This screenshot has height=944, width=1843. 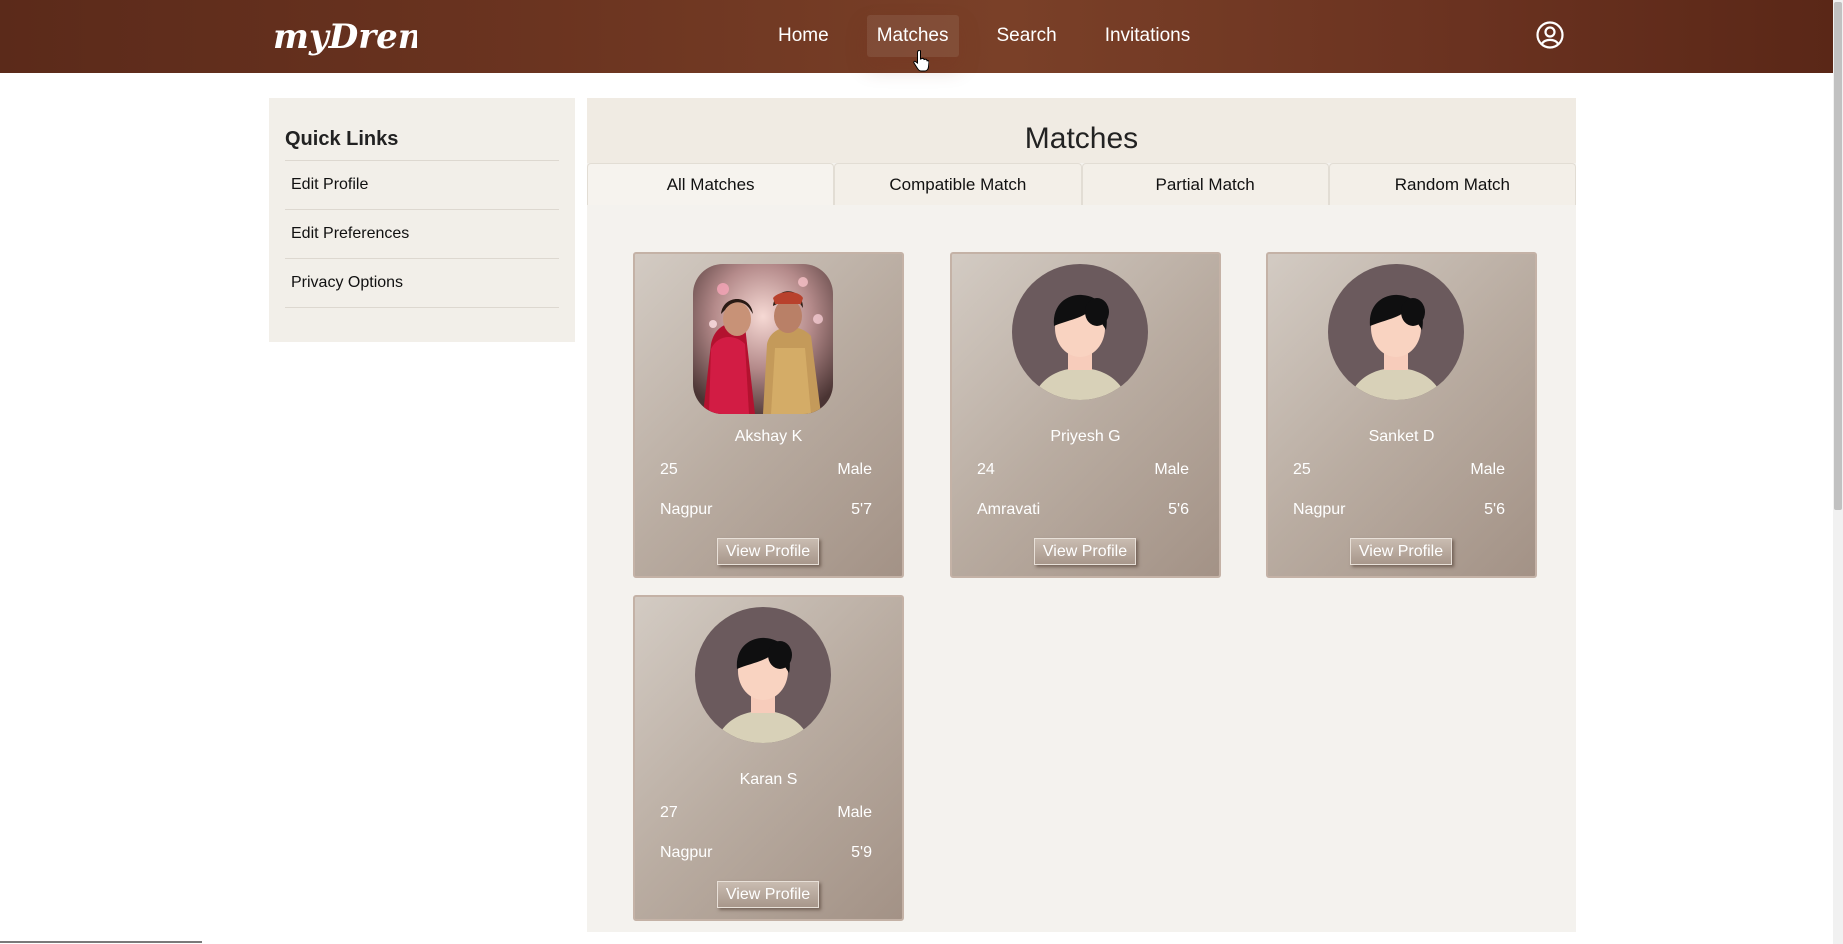 I want to click on match-height: 5'7, so click(x=861, y=509).